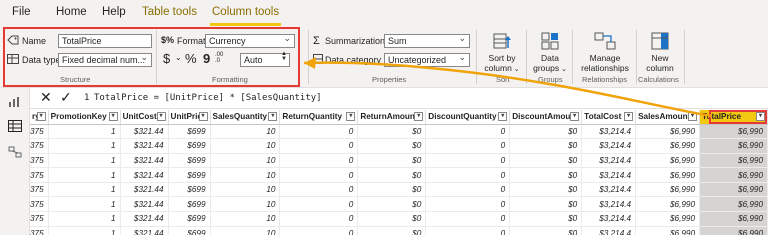 This screenshot has height=240, width=768. What do you see at coordinates (427, 41) in the screenshot?
I see `summarization-dropdown: Sum` at bounding box center [427, 41].